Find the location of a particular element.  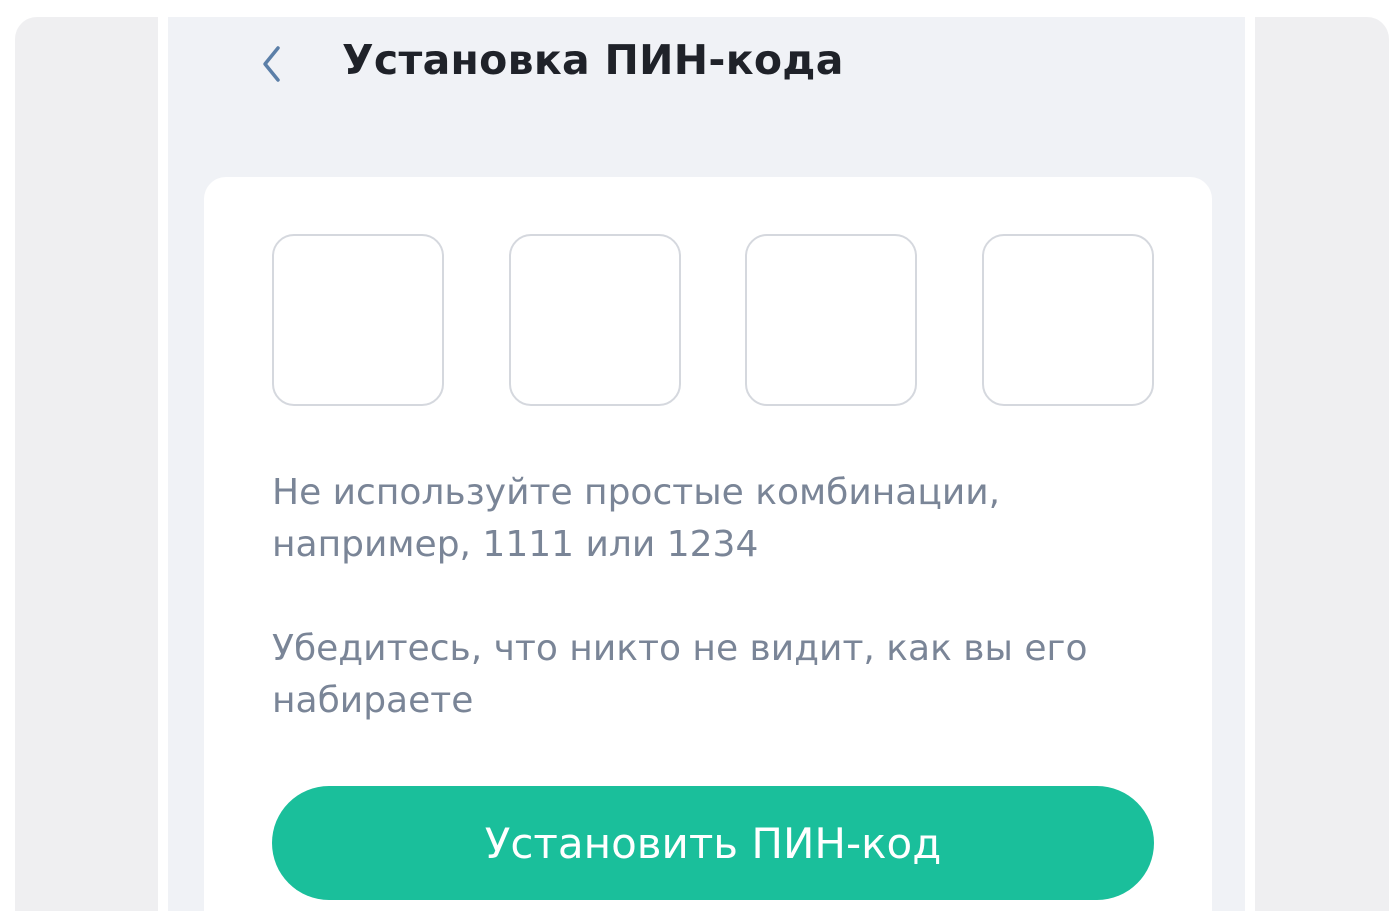

chevron-left-icon is located at coordinates (271, 64).